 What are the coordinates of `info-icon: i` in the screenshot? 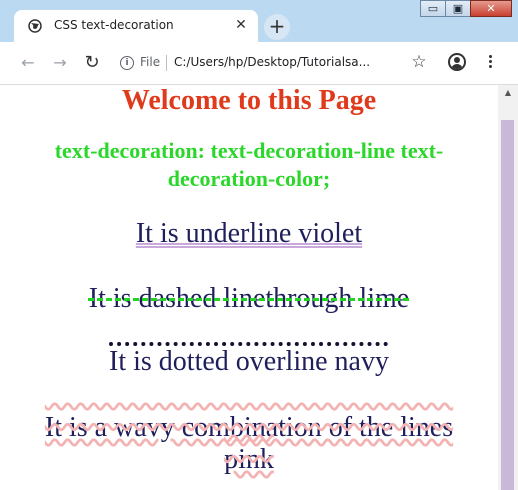 It's located at (127, 63).